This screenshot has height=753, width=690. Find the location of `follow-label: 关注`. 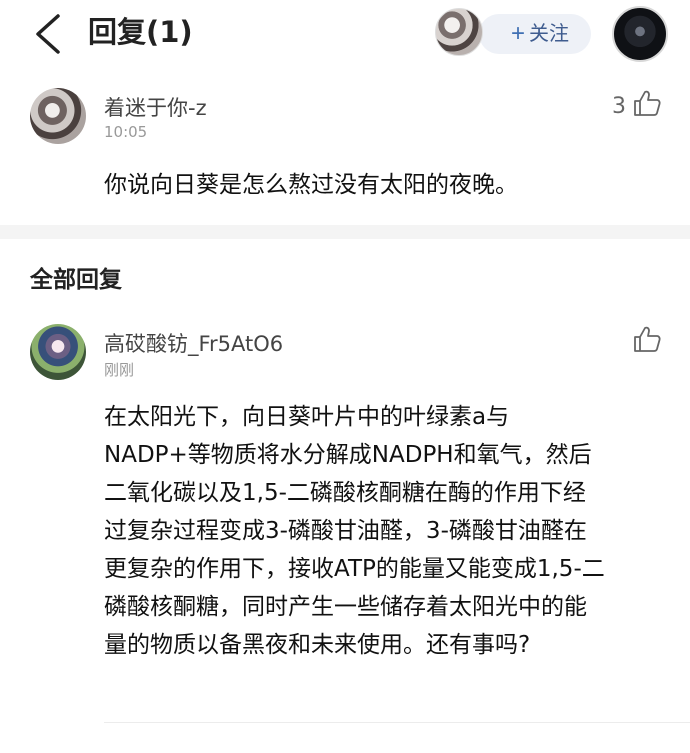

follow-label: 关注 is located at coordinates (549, 34).